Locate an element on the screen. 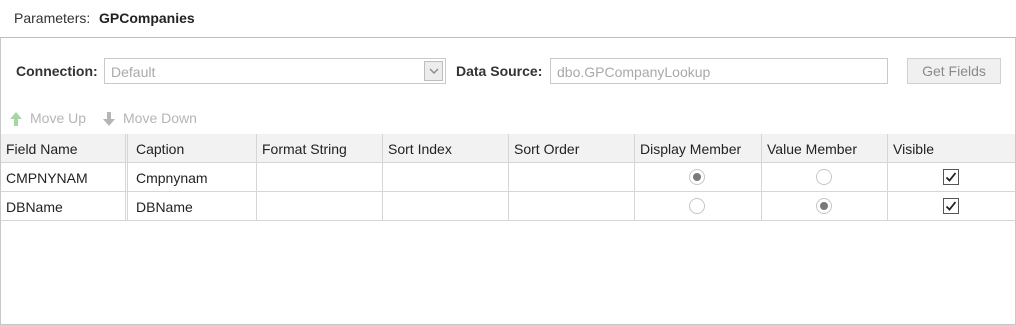  column-header-sort-order: Sort Order is located at coordinates (572, 148).